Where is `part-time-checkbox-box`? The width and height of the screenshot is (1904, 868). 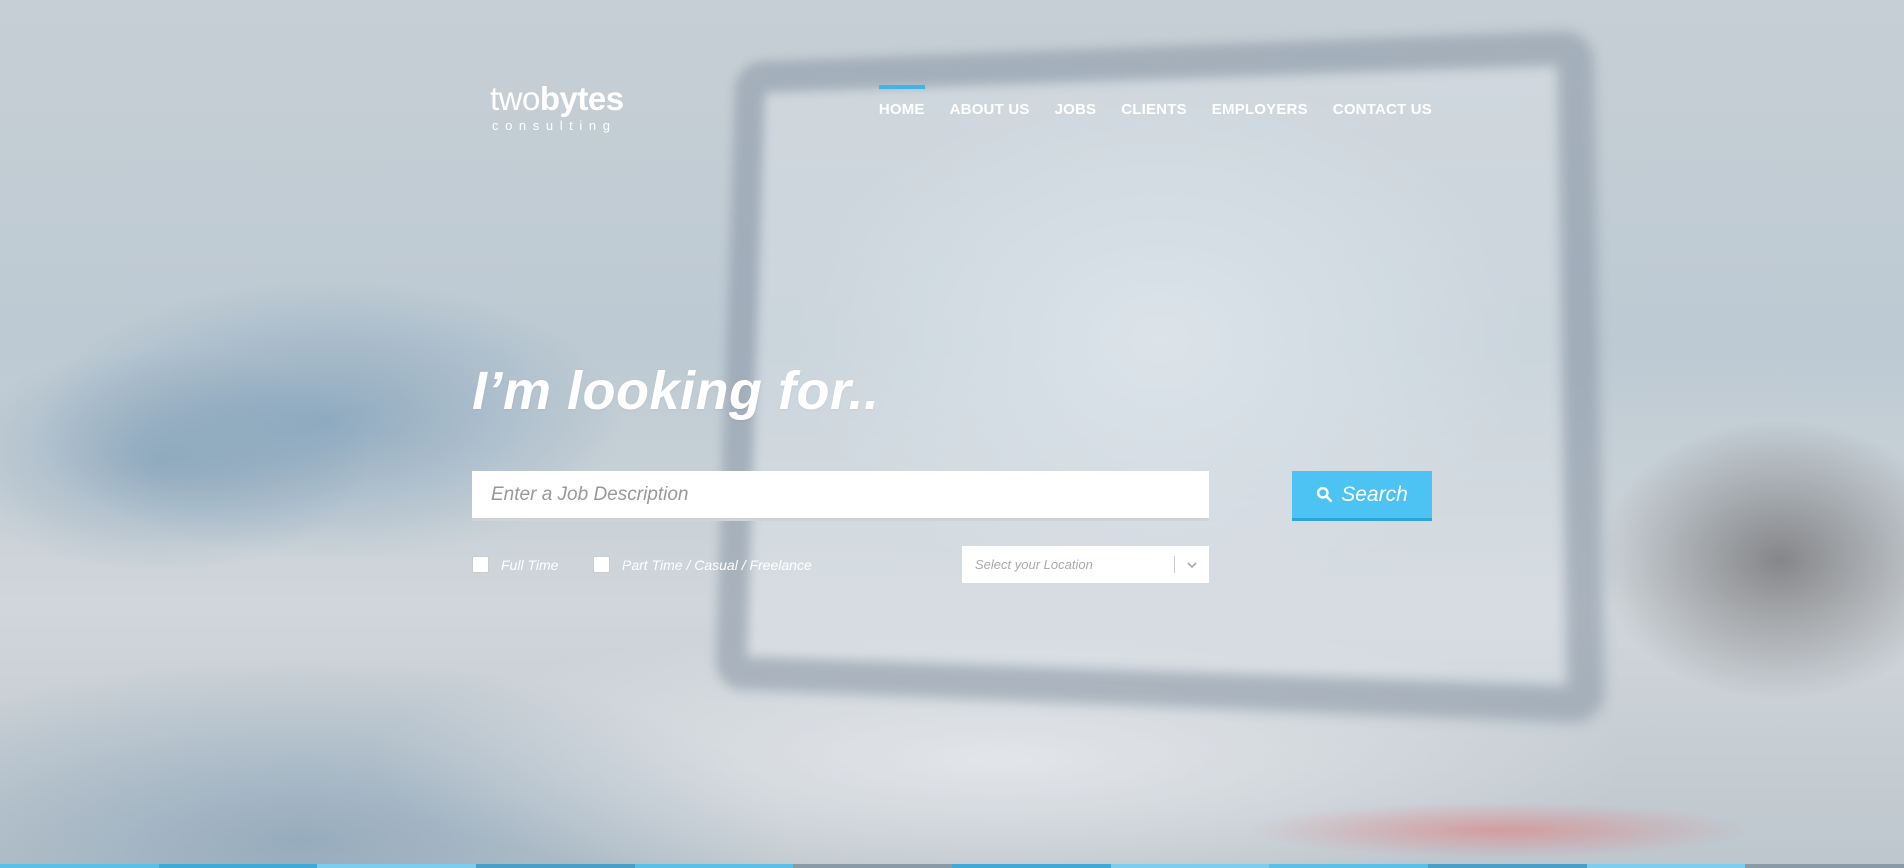
part-time-checkbox-box is located at coordinates (601, 564).